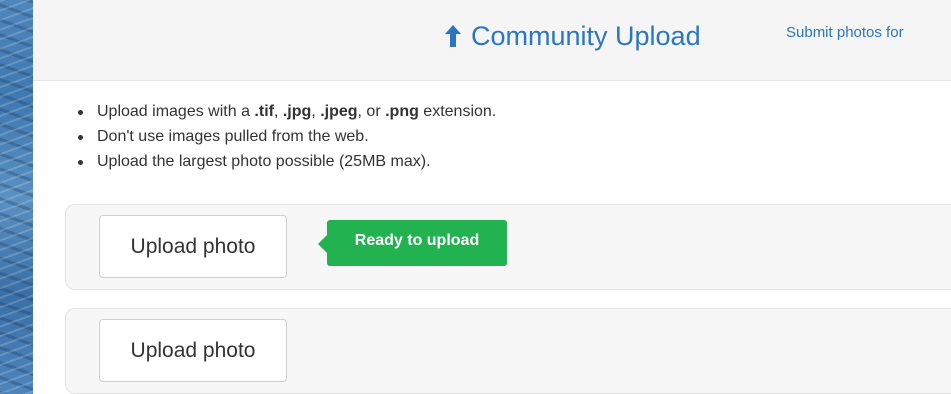  I want to click on status-badge-text: Ready to upload, so click(417, 240).